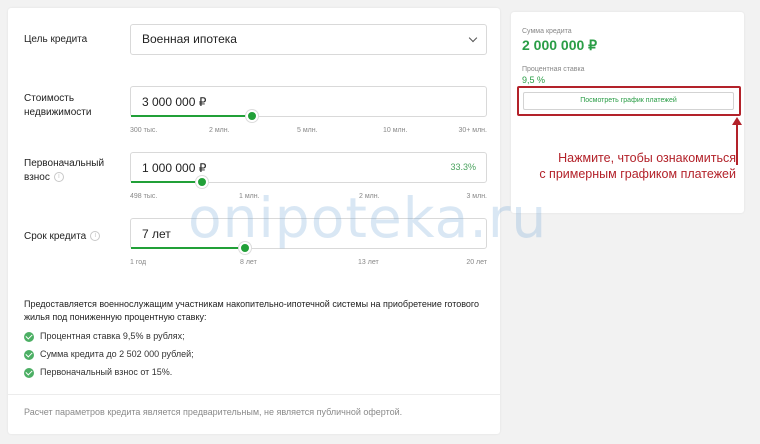 Image resolution: width=760 pixels, height=444 pixels. I want to click on term-label: Срок кредита i, so click(62, 237).